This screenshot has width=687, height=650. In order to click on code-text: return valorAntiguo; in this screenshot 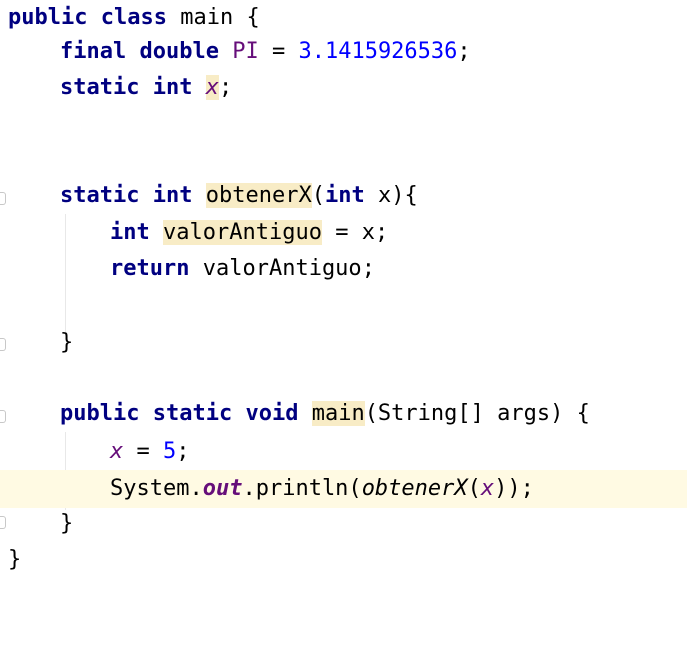, I will do `click(242, 269)`.